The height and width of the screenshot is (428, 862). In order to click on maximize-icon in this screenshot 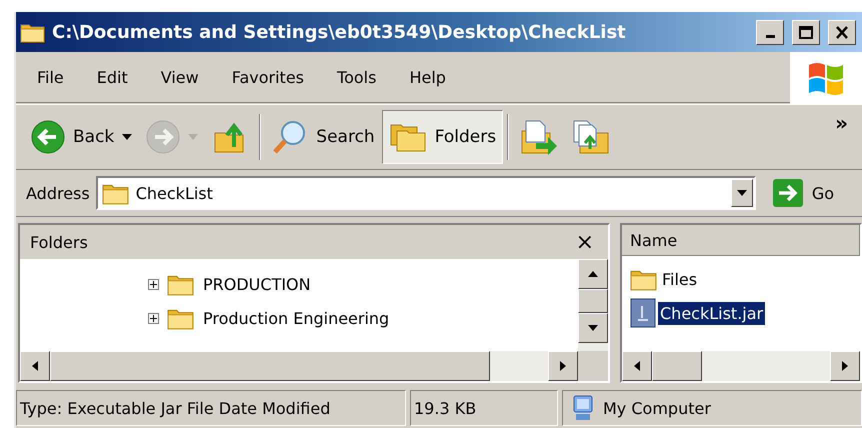, I will do `click(806, 32)`.